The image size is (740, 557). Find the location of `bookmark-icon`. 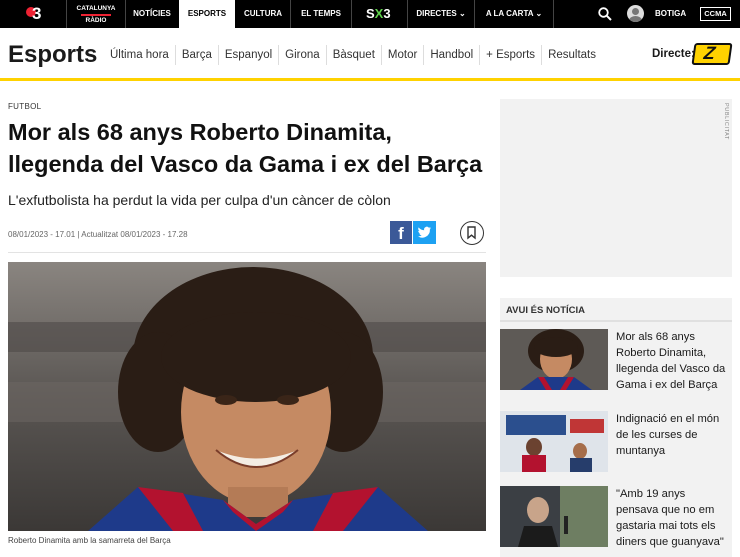

bookmark-icon is located at coordinates (471, 233).